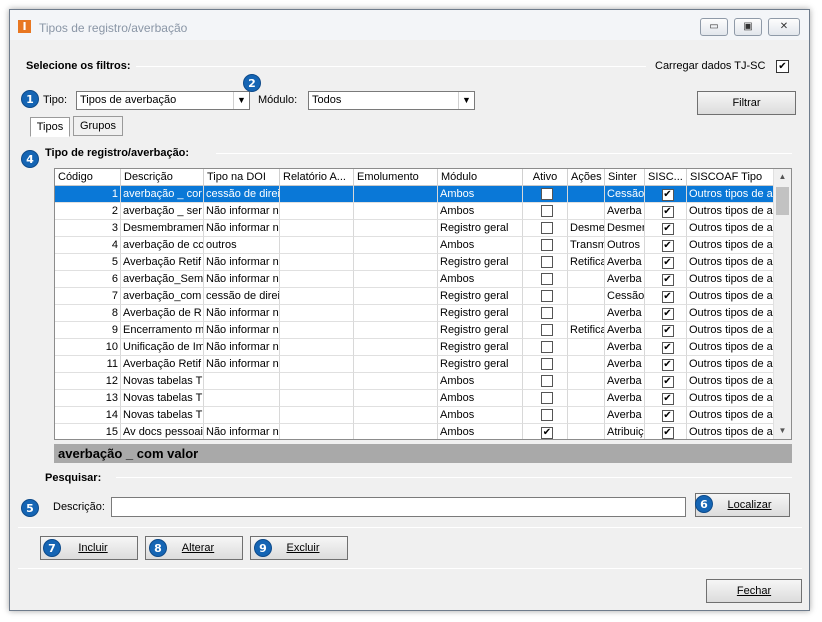 The image size is (822, 622). What do you see at coordinates (50, 127) in the screenshot?
I see `tab-tipos: Tipos` at bounding box center [50, 127].